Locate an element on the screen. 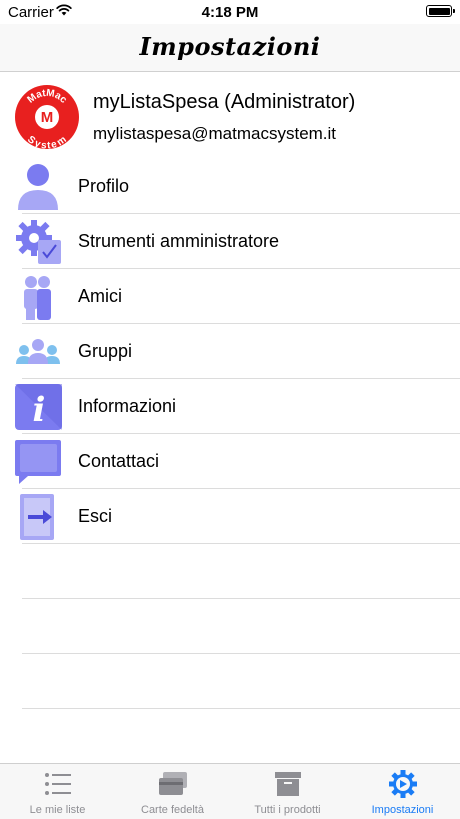  clock: 4:18 PM is located at coordinates (230, 12).